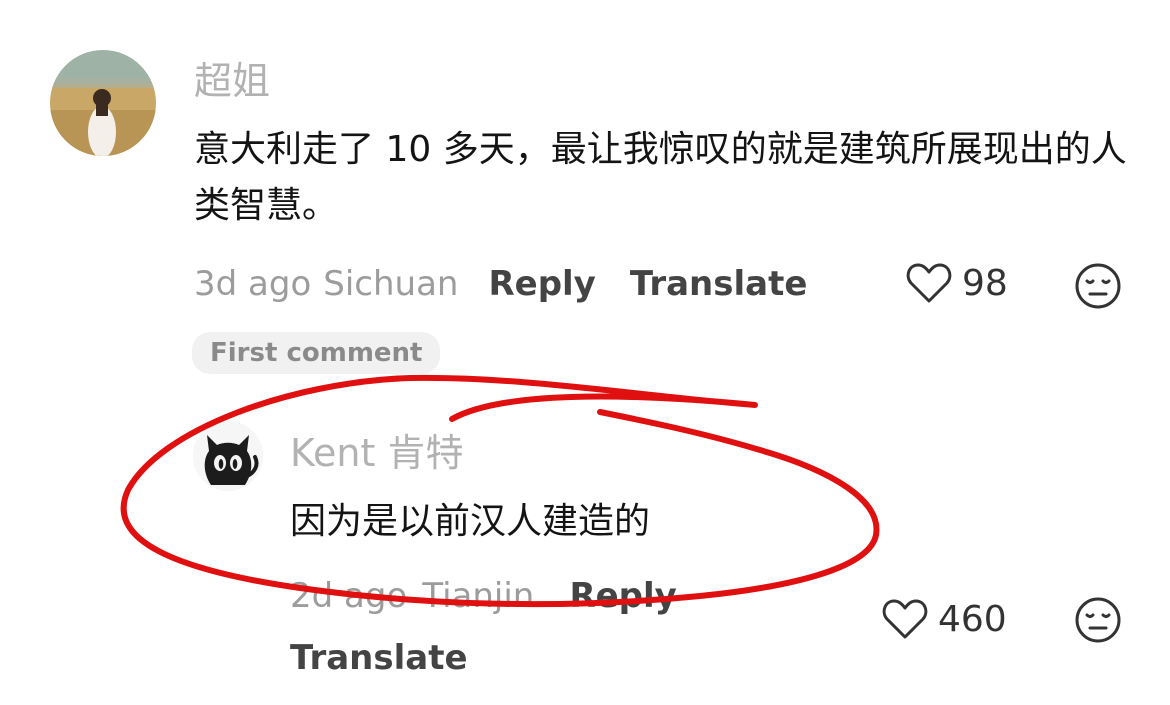  What do you see at coordinates (391, 284) in the screenshot?
I see `comment-location: Sichuan` at bounding box center [391, 284].